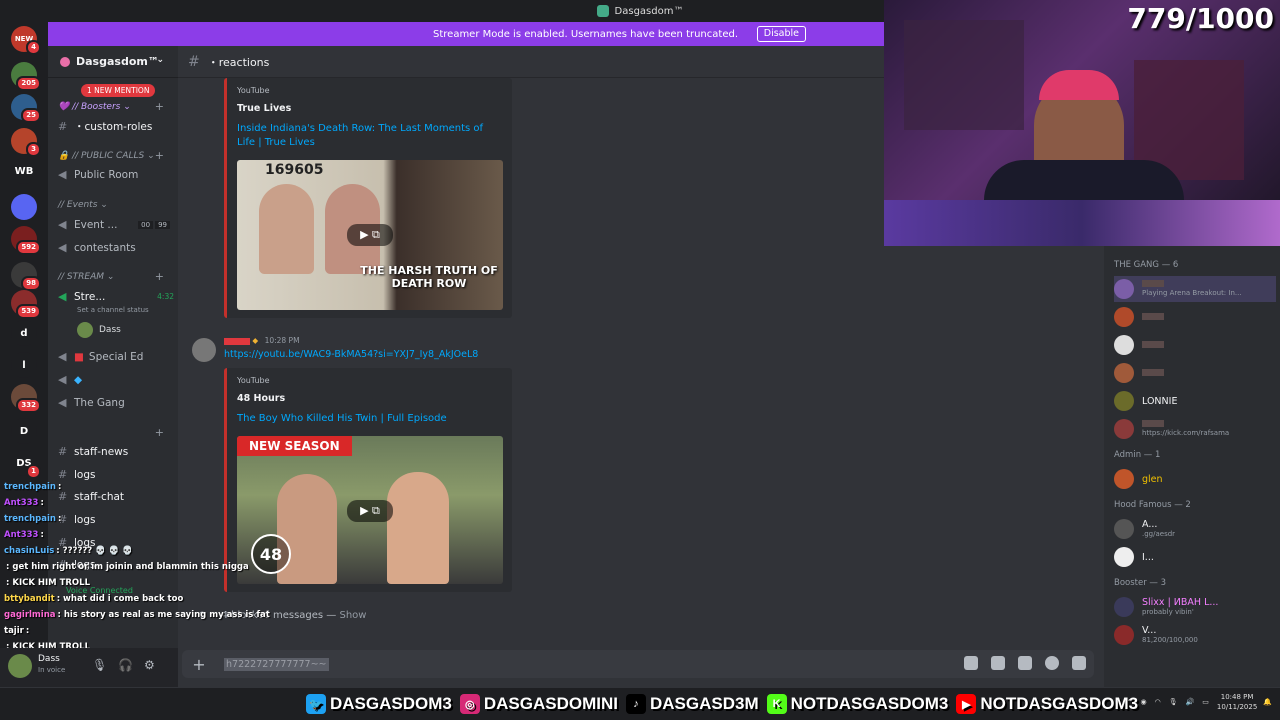 This screenshot has width=1280, height=720. Describe the element at coordinates (100, 356) in the screenshot. I see `channel-special-ed: ◀ ■ Special Ed` at that location.